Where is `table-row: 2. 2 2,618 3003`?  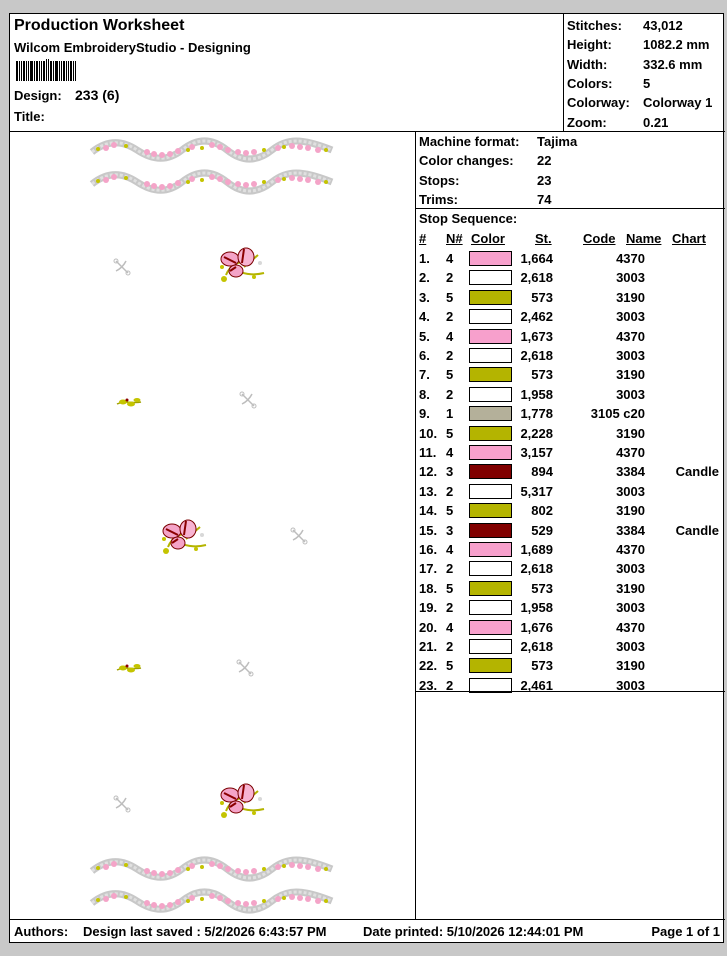 table-row: 2. 2 2,618 3003 is located at coordinates (570, 277).